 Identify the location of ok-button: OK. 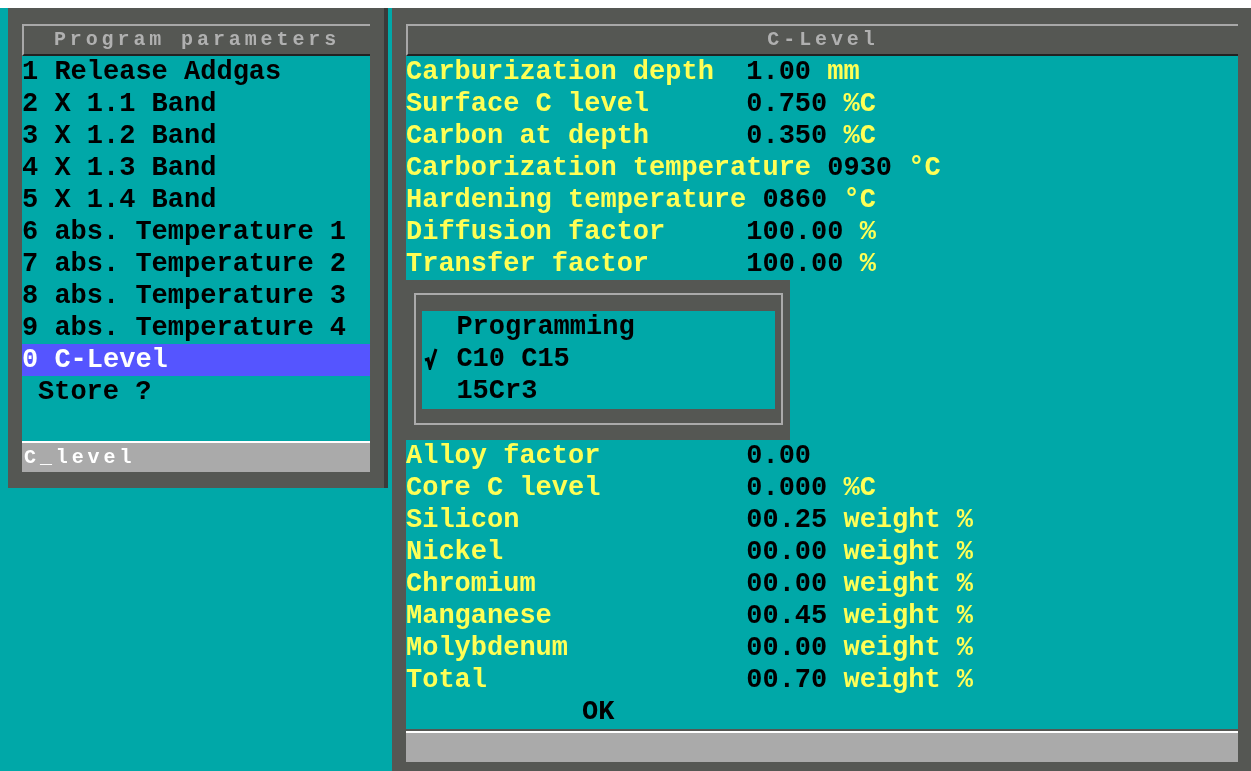
(598, 712).